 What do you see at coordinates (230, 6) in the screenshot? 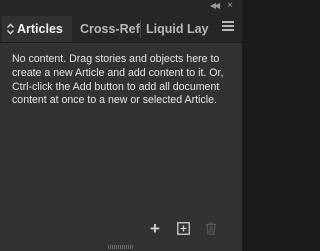
I see `close-icon: ×` at bounding box center [230, 6].